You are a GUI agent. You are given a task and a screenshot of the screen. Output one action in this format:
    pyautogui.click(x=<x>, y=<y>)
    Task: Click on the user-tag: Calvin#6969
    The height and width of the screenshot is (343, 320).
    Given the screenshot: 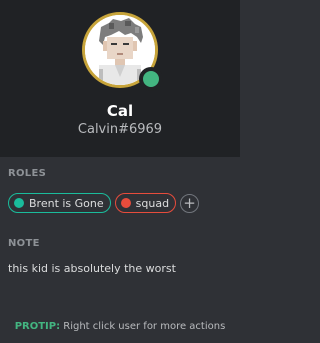 What is the action you would take?
    pyautogui.click(x=120, y=129)
    